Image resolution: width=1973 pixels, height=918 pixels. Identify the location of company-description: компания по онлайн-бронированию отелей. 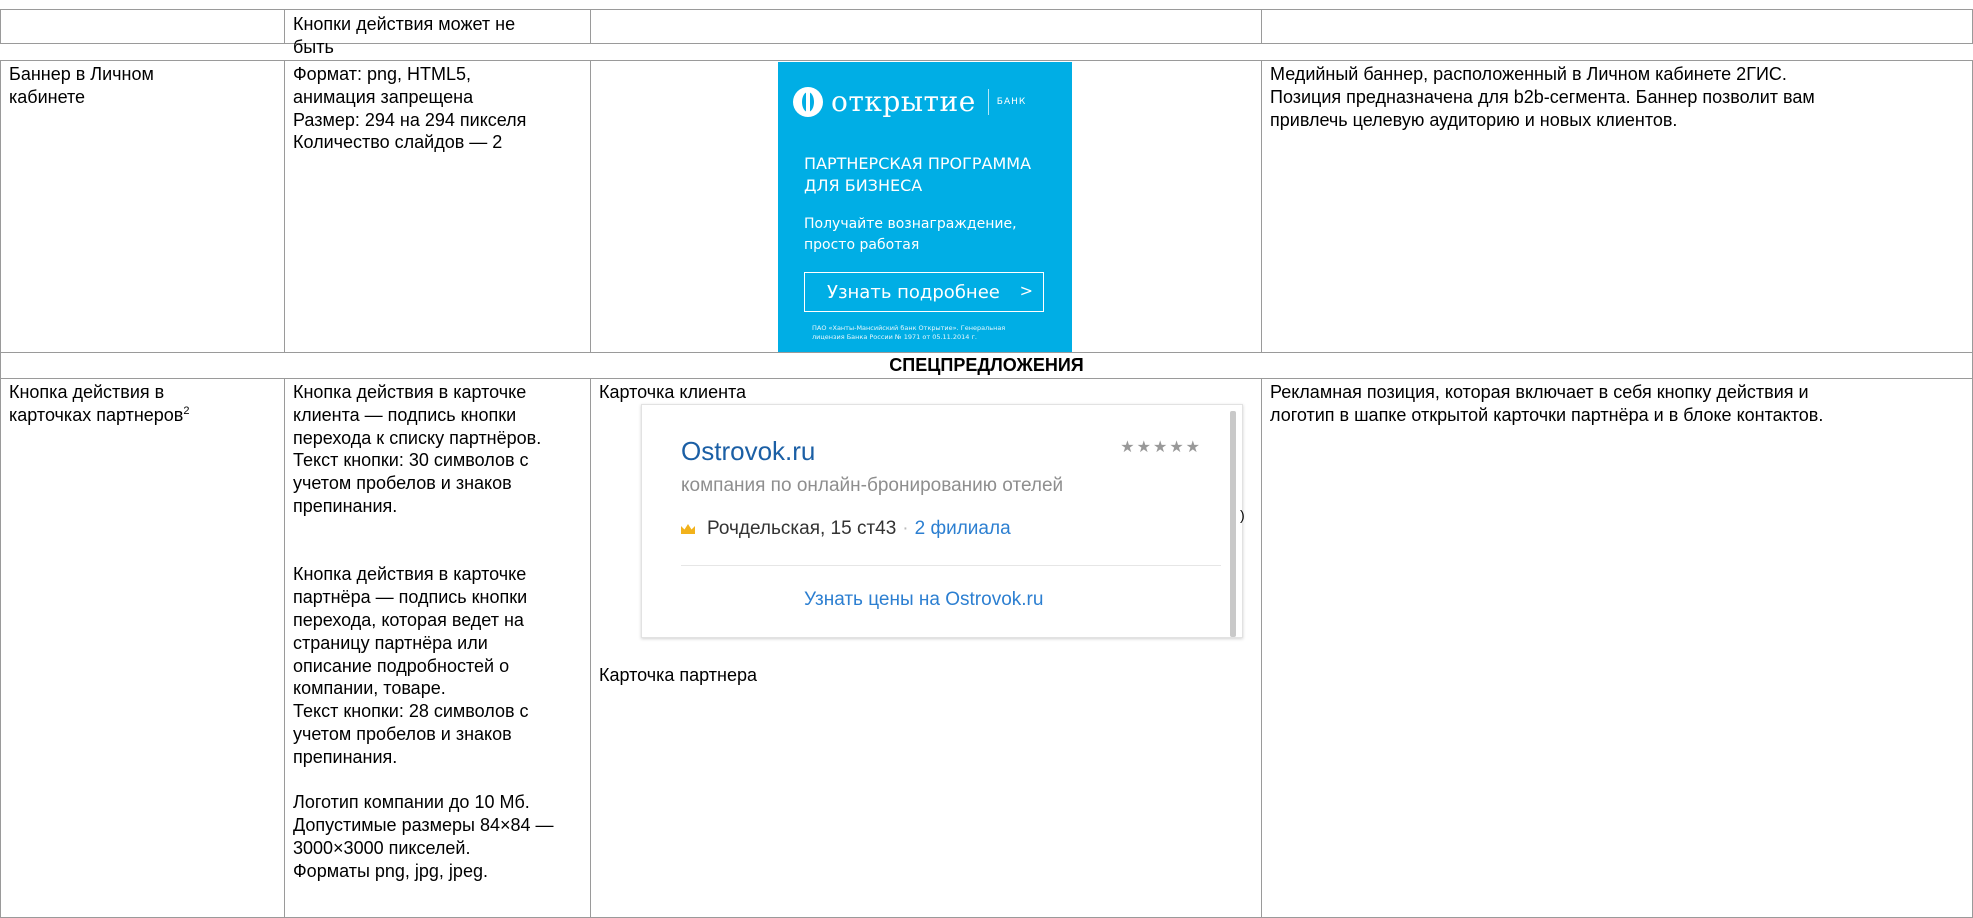
(872, 485).